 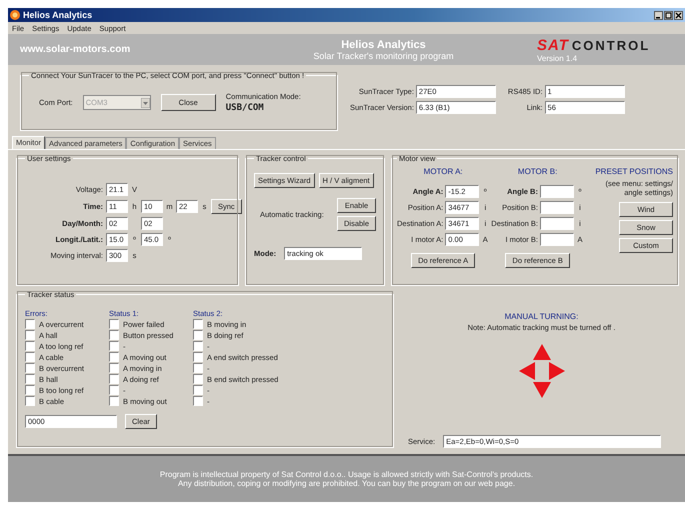 What do you see at coordinates (245, 108) in the screenshot?
I see `mode-value: USB/COM` at bounding box center [245, 108].